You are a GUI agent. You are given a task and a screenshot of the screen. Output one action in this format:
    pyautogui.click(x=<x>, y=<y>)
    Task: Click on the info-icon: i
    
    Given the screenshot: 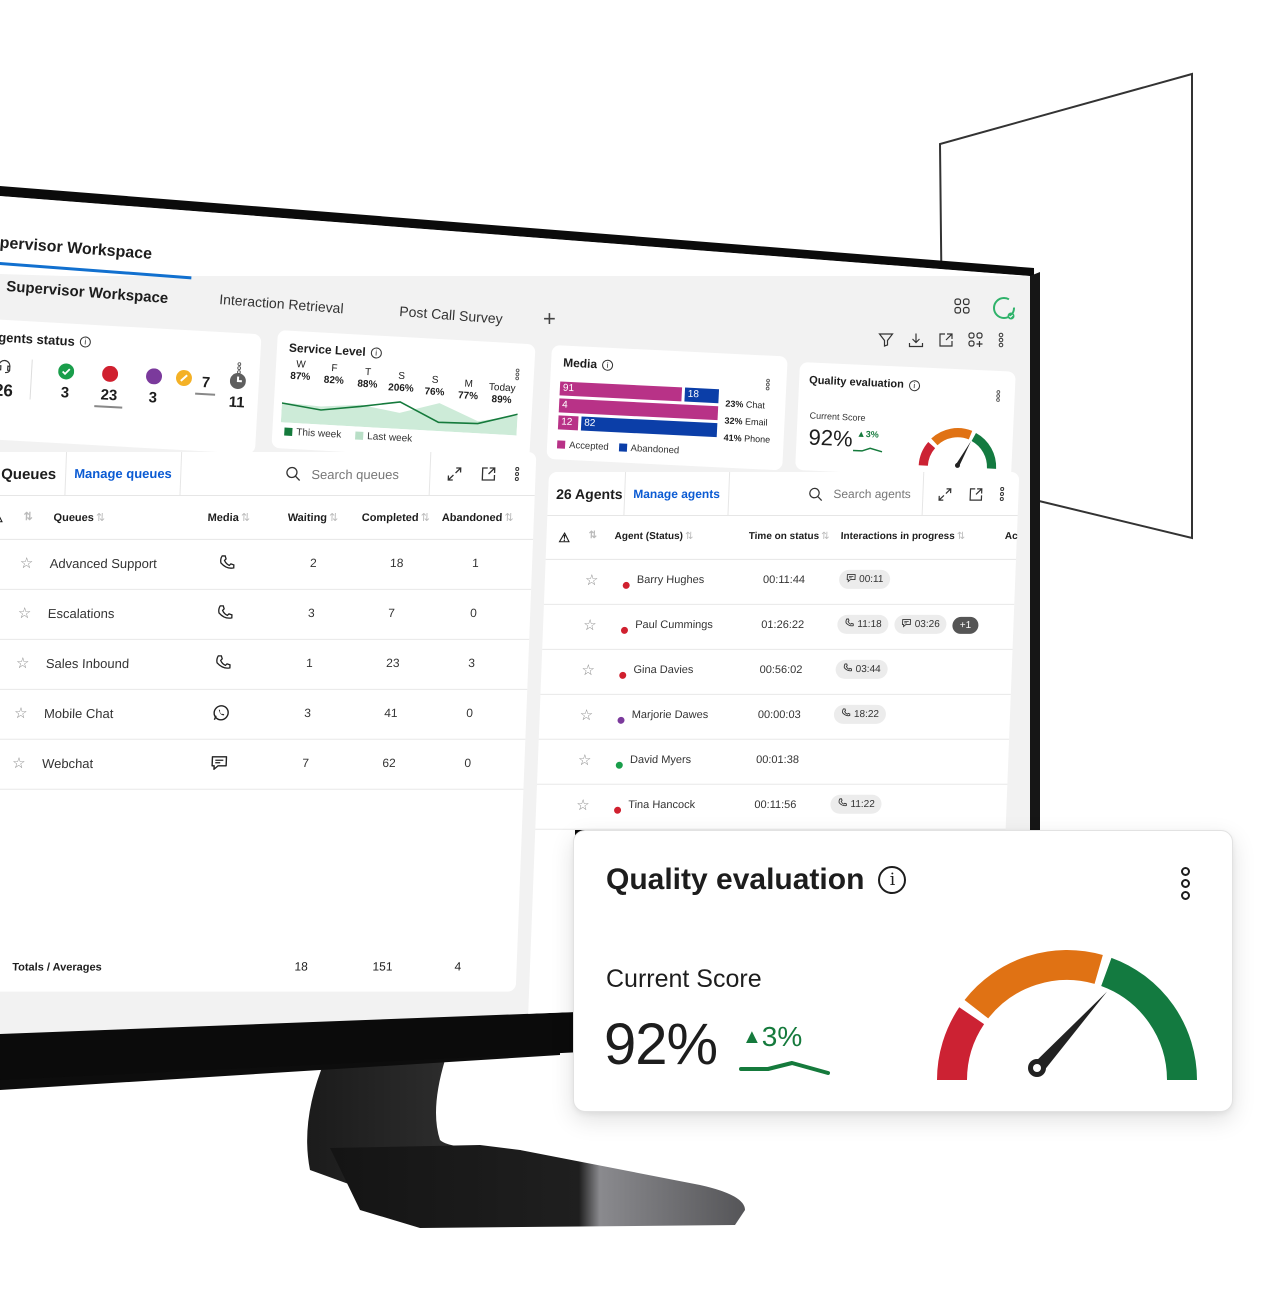 What is the action you would take?
    pyautogui.click(x=892, y=880)
    